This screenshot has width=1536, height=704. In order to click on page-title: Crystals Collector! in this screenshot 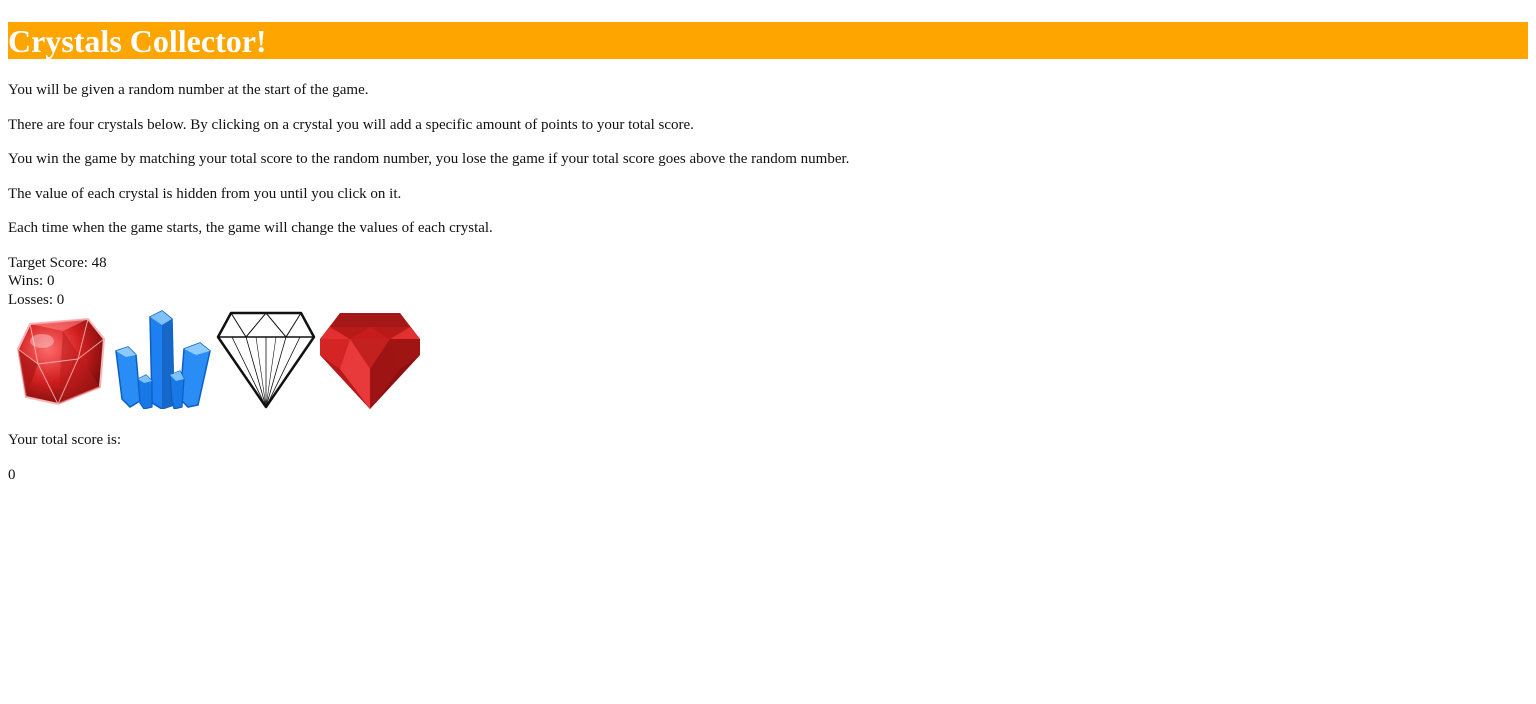, I will do `click(768, 40)`.